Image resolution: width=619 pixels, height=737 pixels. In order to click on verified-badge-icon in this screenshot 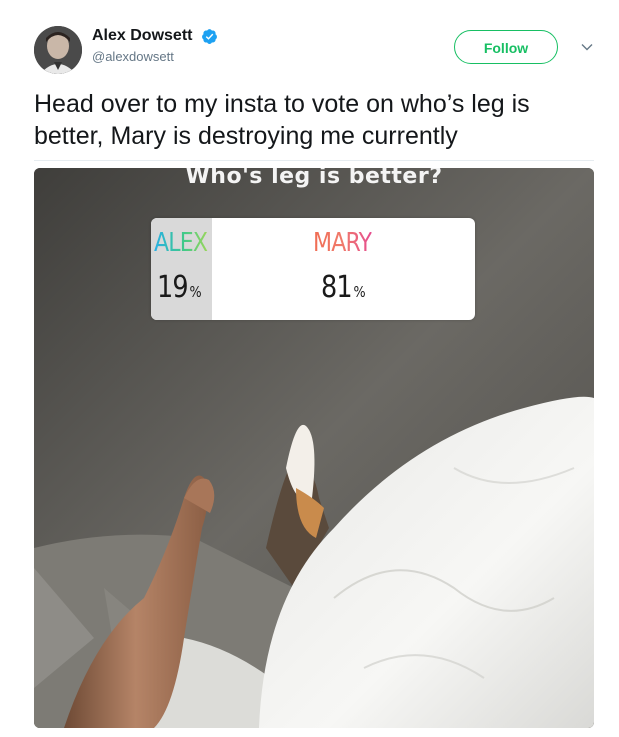, I will do `click(209, 36)`.